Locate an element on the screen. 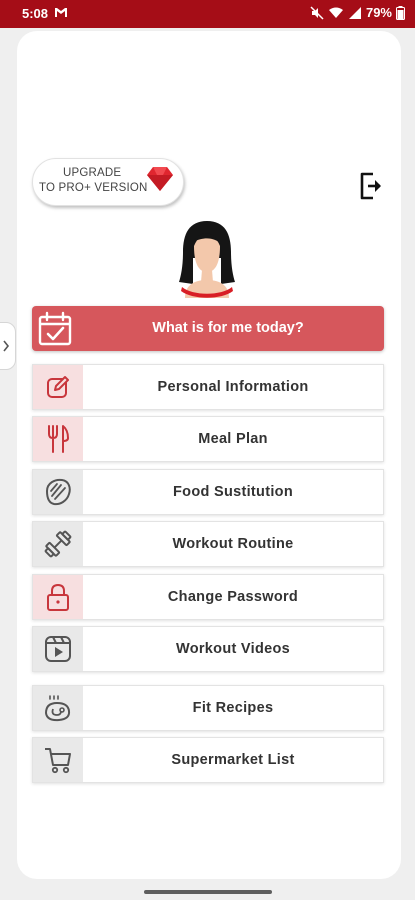  menu-item-supermarket-list: Supermarket List is located at coordinates (208, 760).